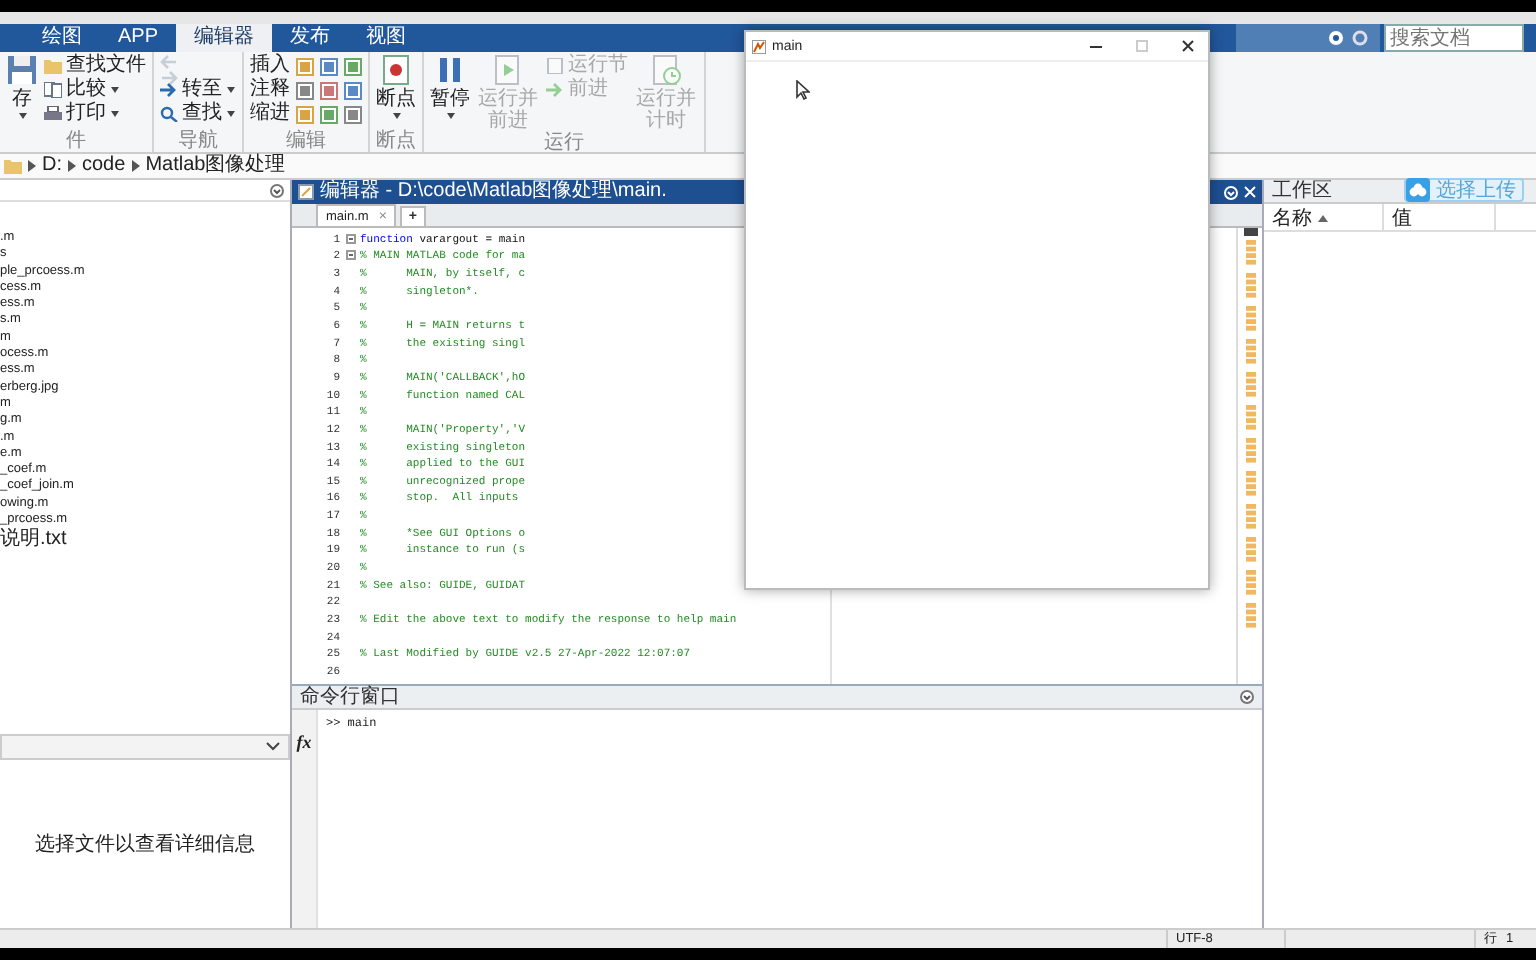 The width and height of the screenshot is (1536, 960). I want to click on editor-title: 编辑器 - D:\code\Matlab图像处理\main., so click(493, 192).